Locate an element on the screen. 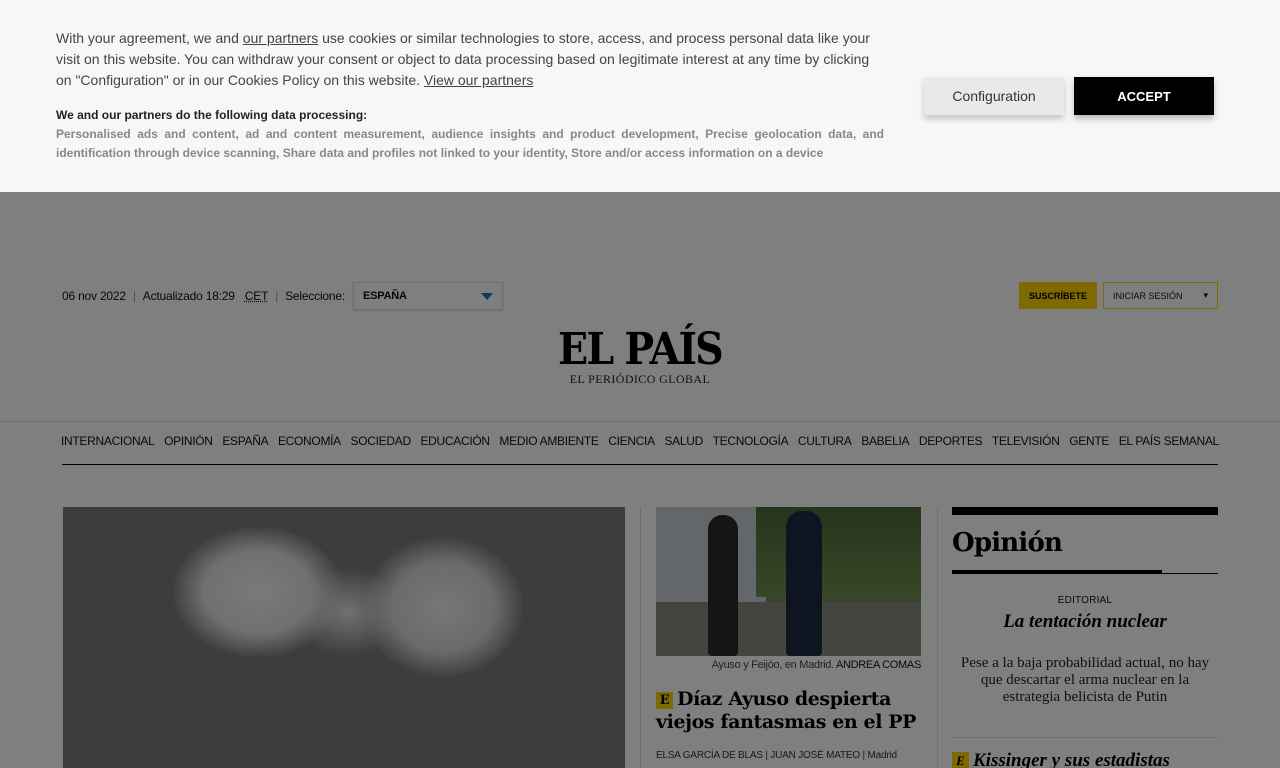 The height and width of the screenshot is (768, 1280). view-partners-link: View our partners is located at coordinates (478, 80).